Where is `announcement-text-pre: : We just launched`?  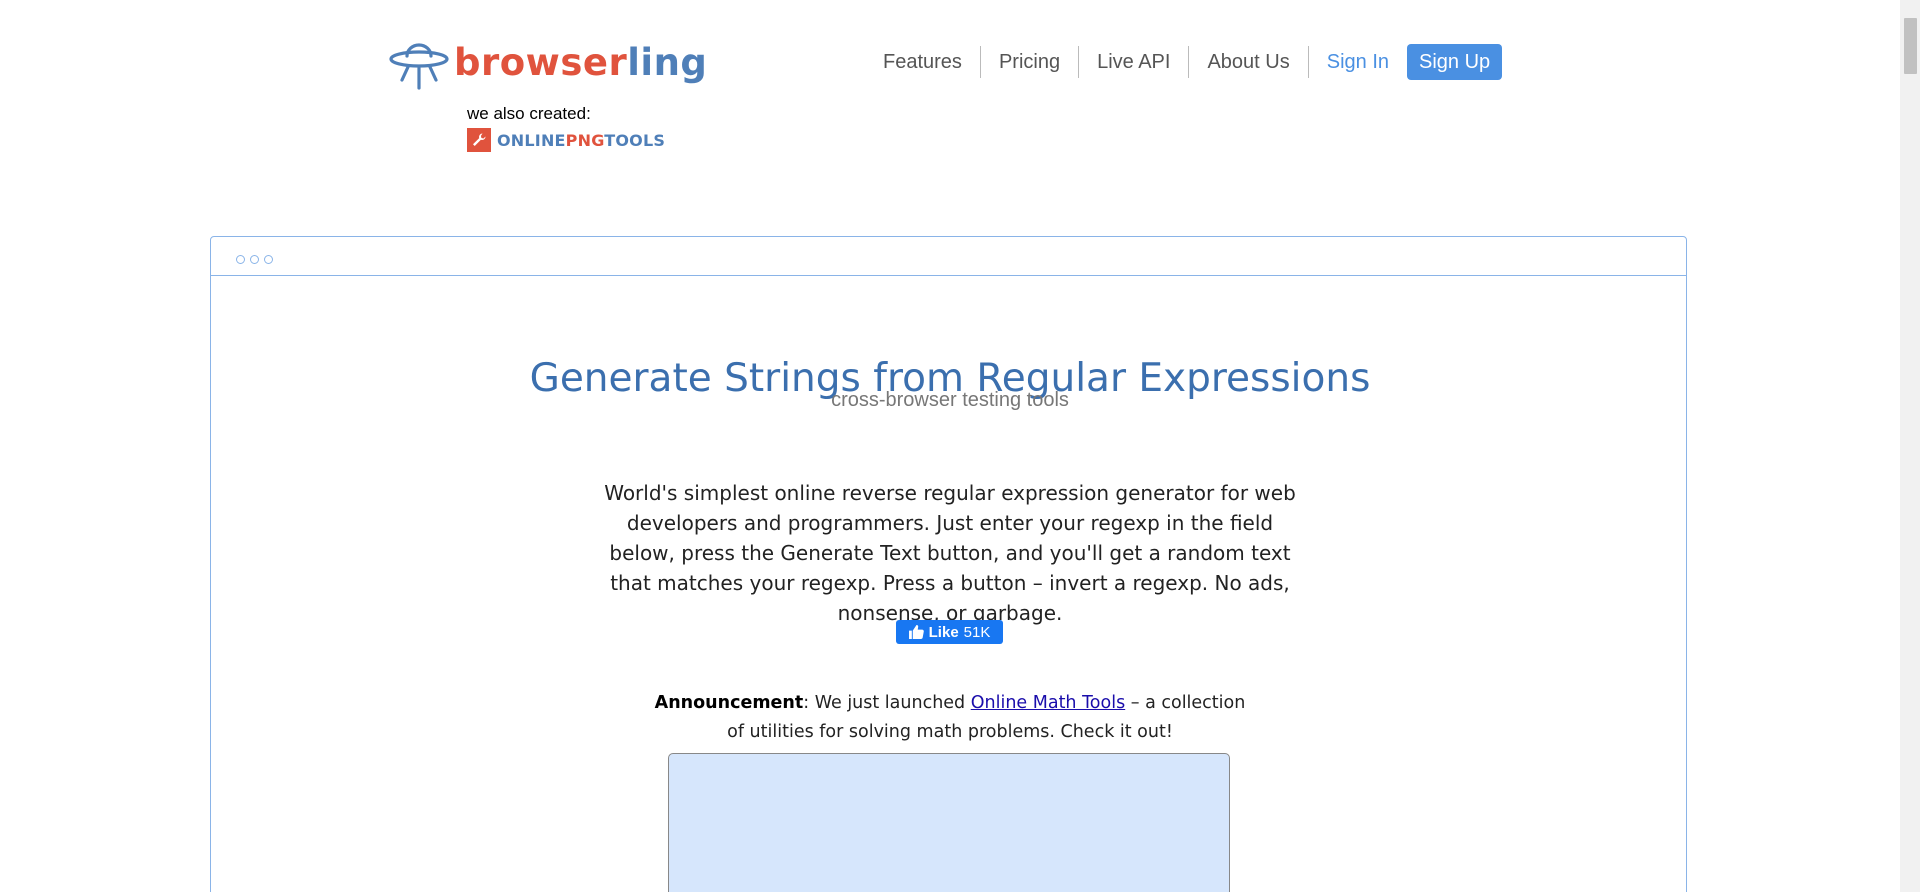
announcement-text-pre: : We just launched is located at coordinates (887, 702).